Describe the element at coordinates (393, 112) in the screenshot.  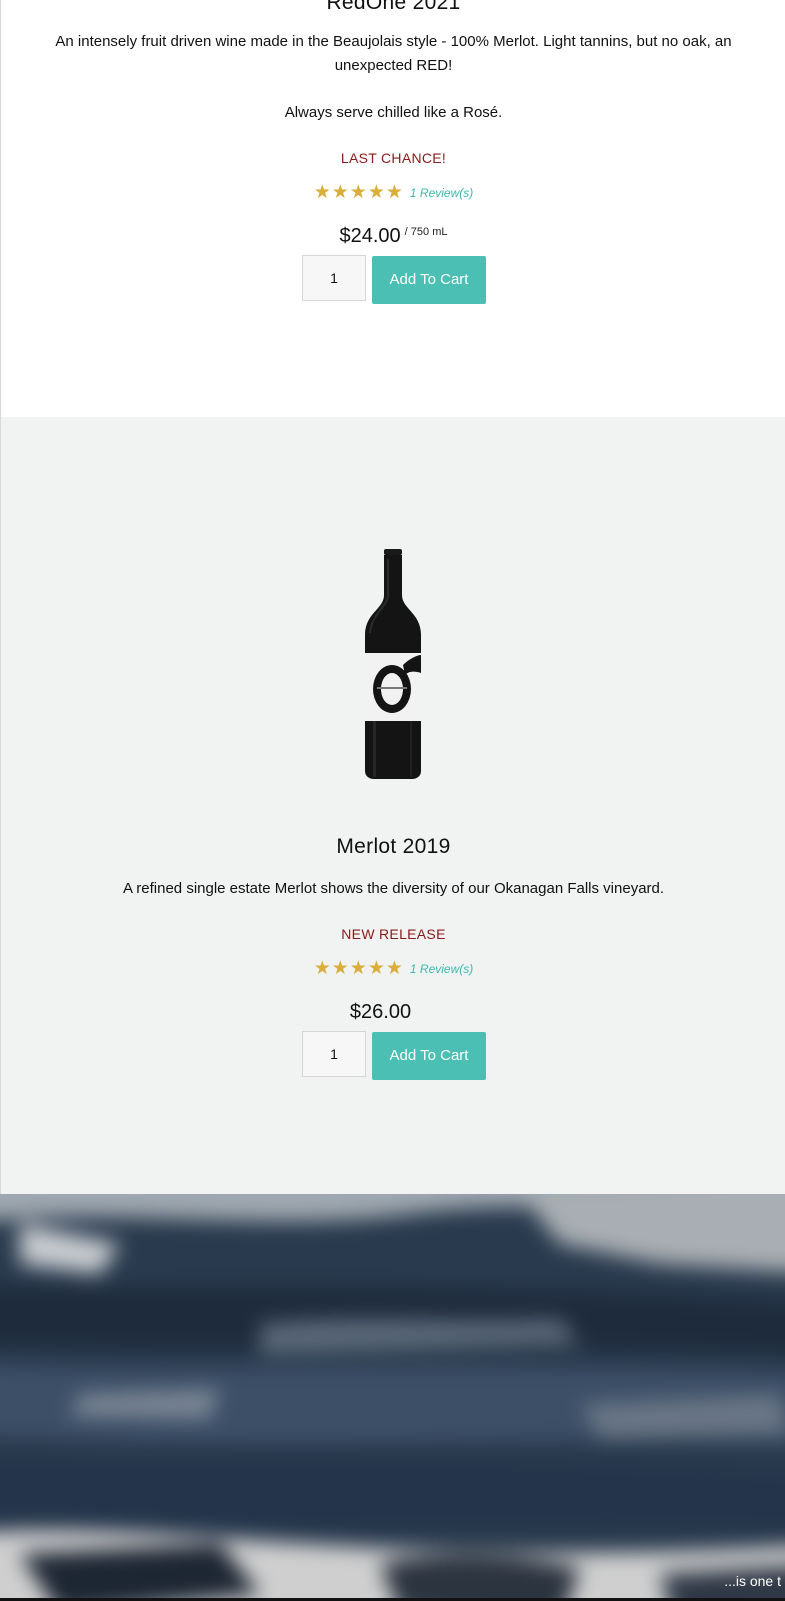
I see `product-serving-note: Always serve chilled like a Rosé.` at that location.